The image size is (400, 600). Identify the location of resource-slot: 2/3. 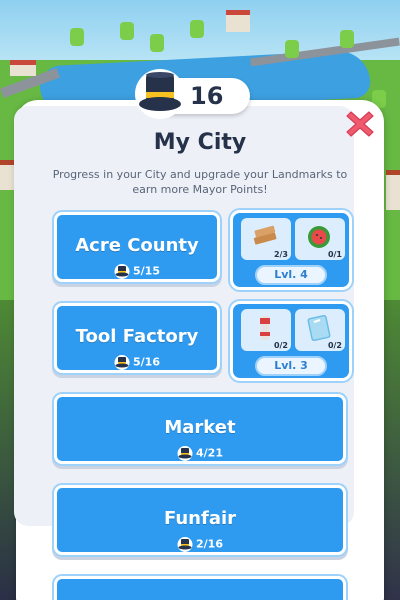
(266, 239).